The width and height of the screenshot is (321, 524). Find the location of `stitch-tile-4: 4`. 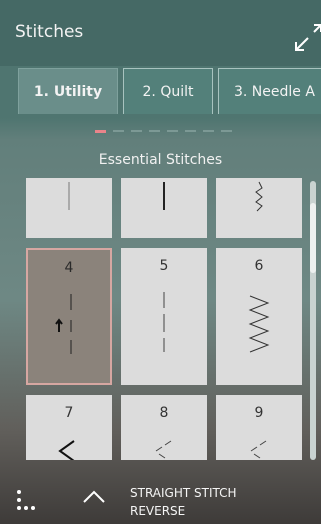

stitch-tile-4: 4 is located at coordinates (69, 316).